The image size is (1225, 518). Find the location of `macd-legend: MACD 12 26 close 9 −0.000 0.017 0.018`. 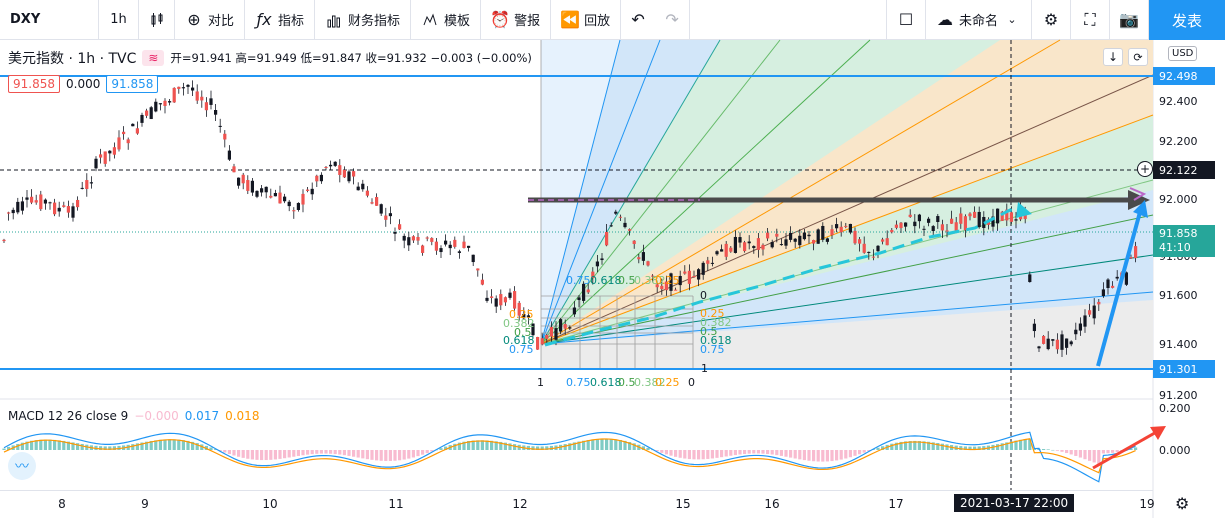

macd-legend: MACD 12 26 close 9 −0.000 0.017 0.018 is located at coordinates (133, 416).